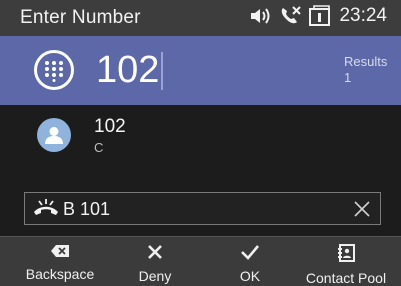 This screenshot has height=286, width=401. I want to click on number-input: 102, so click(127, 70).